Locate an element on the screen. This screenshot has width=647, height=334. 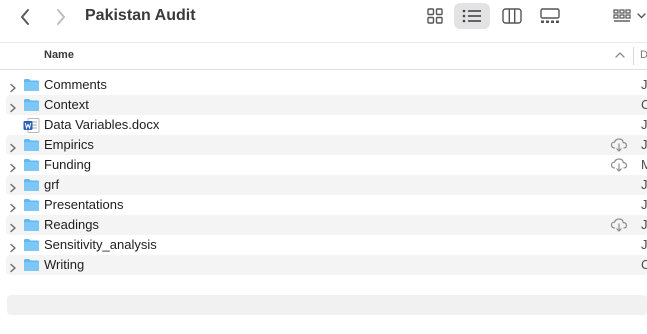
file-row: grf J is located at coordinates (326, 185).